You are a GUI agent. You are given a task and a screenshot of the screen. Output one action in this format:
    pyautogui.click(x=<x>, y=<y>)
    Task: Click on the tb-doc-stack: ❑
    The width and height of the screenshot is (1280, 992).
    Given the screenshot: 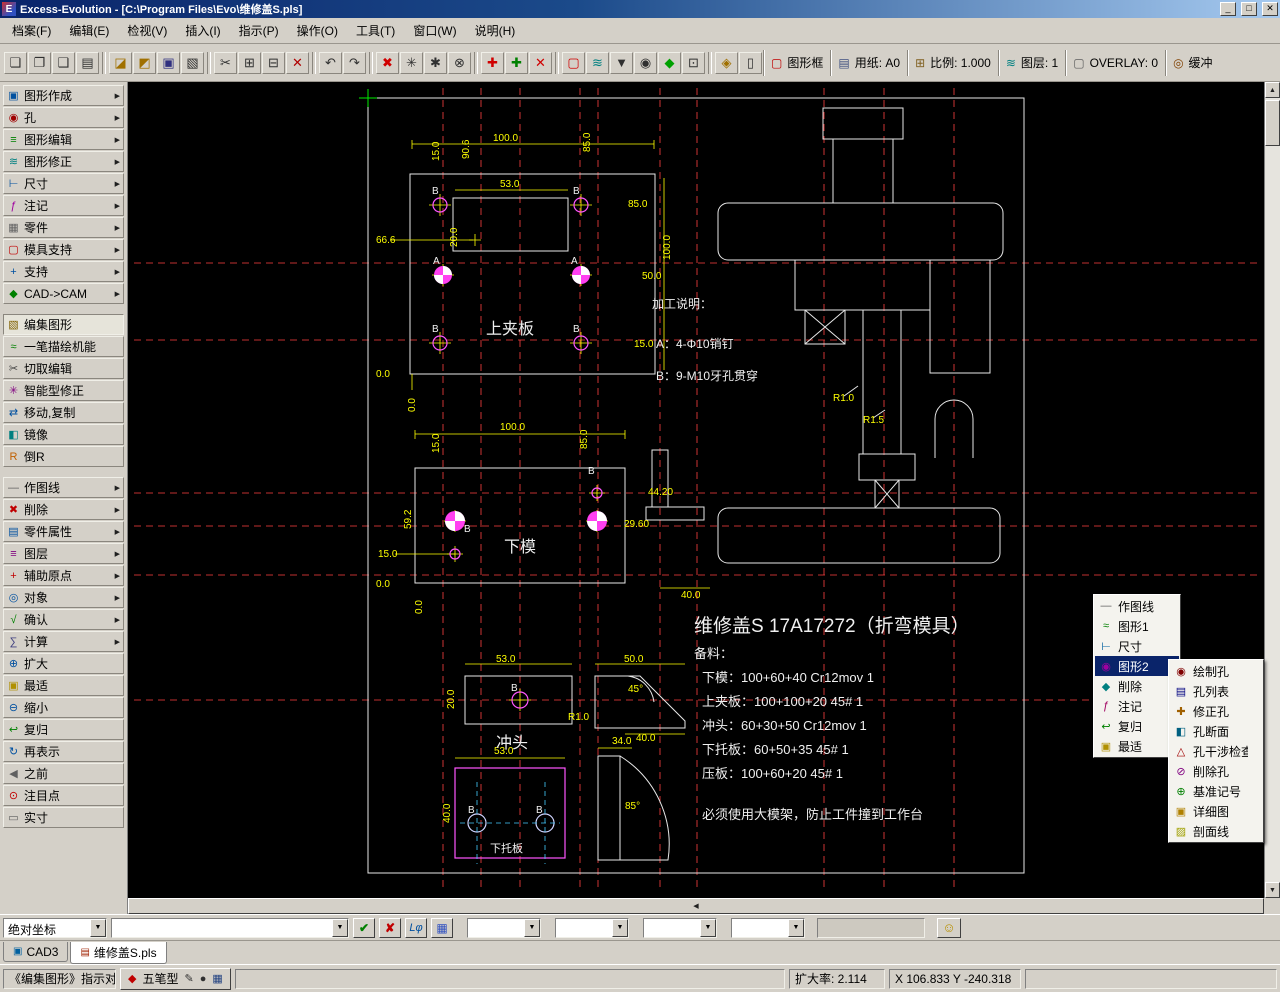 What is the action you would take?
    pyautogui.click(x=63, y=62)
    